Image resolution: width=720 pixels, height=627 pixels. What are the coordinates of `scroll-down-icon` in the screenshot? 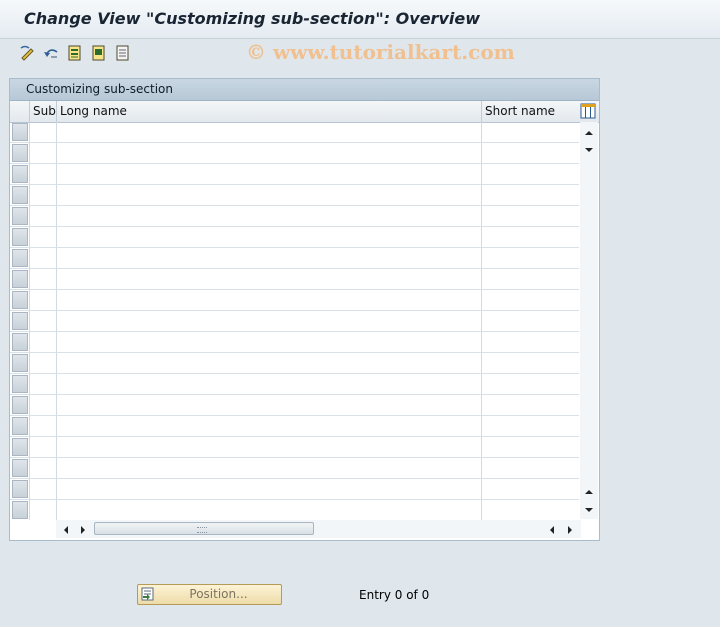 It's located at (589, 509).